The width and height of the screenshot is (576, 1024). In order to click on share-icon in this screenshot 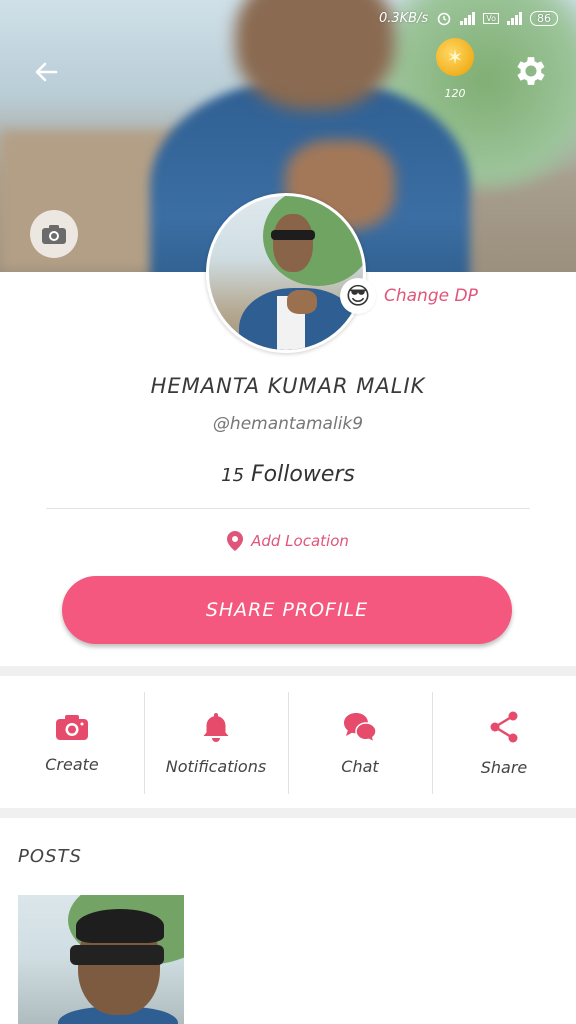, I will do `click(504, 726)`.